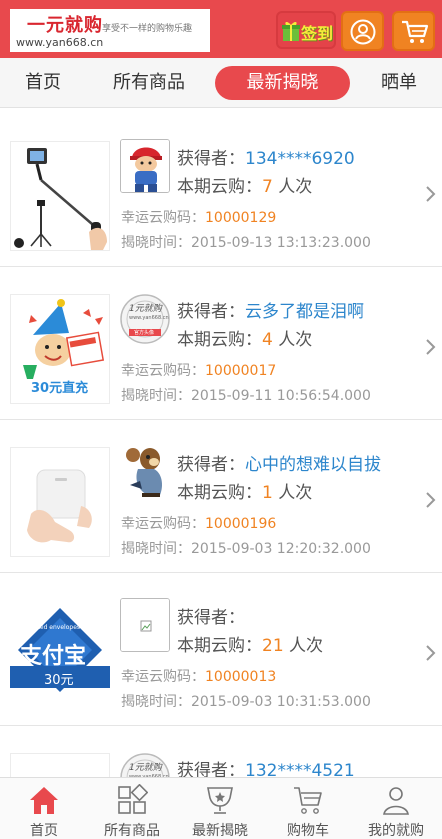 The height and width of the screenshot is (839, 442). I want to click on purchase-count-line: 本期云购：1 人次, so click(244, 490).